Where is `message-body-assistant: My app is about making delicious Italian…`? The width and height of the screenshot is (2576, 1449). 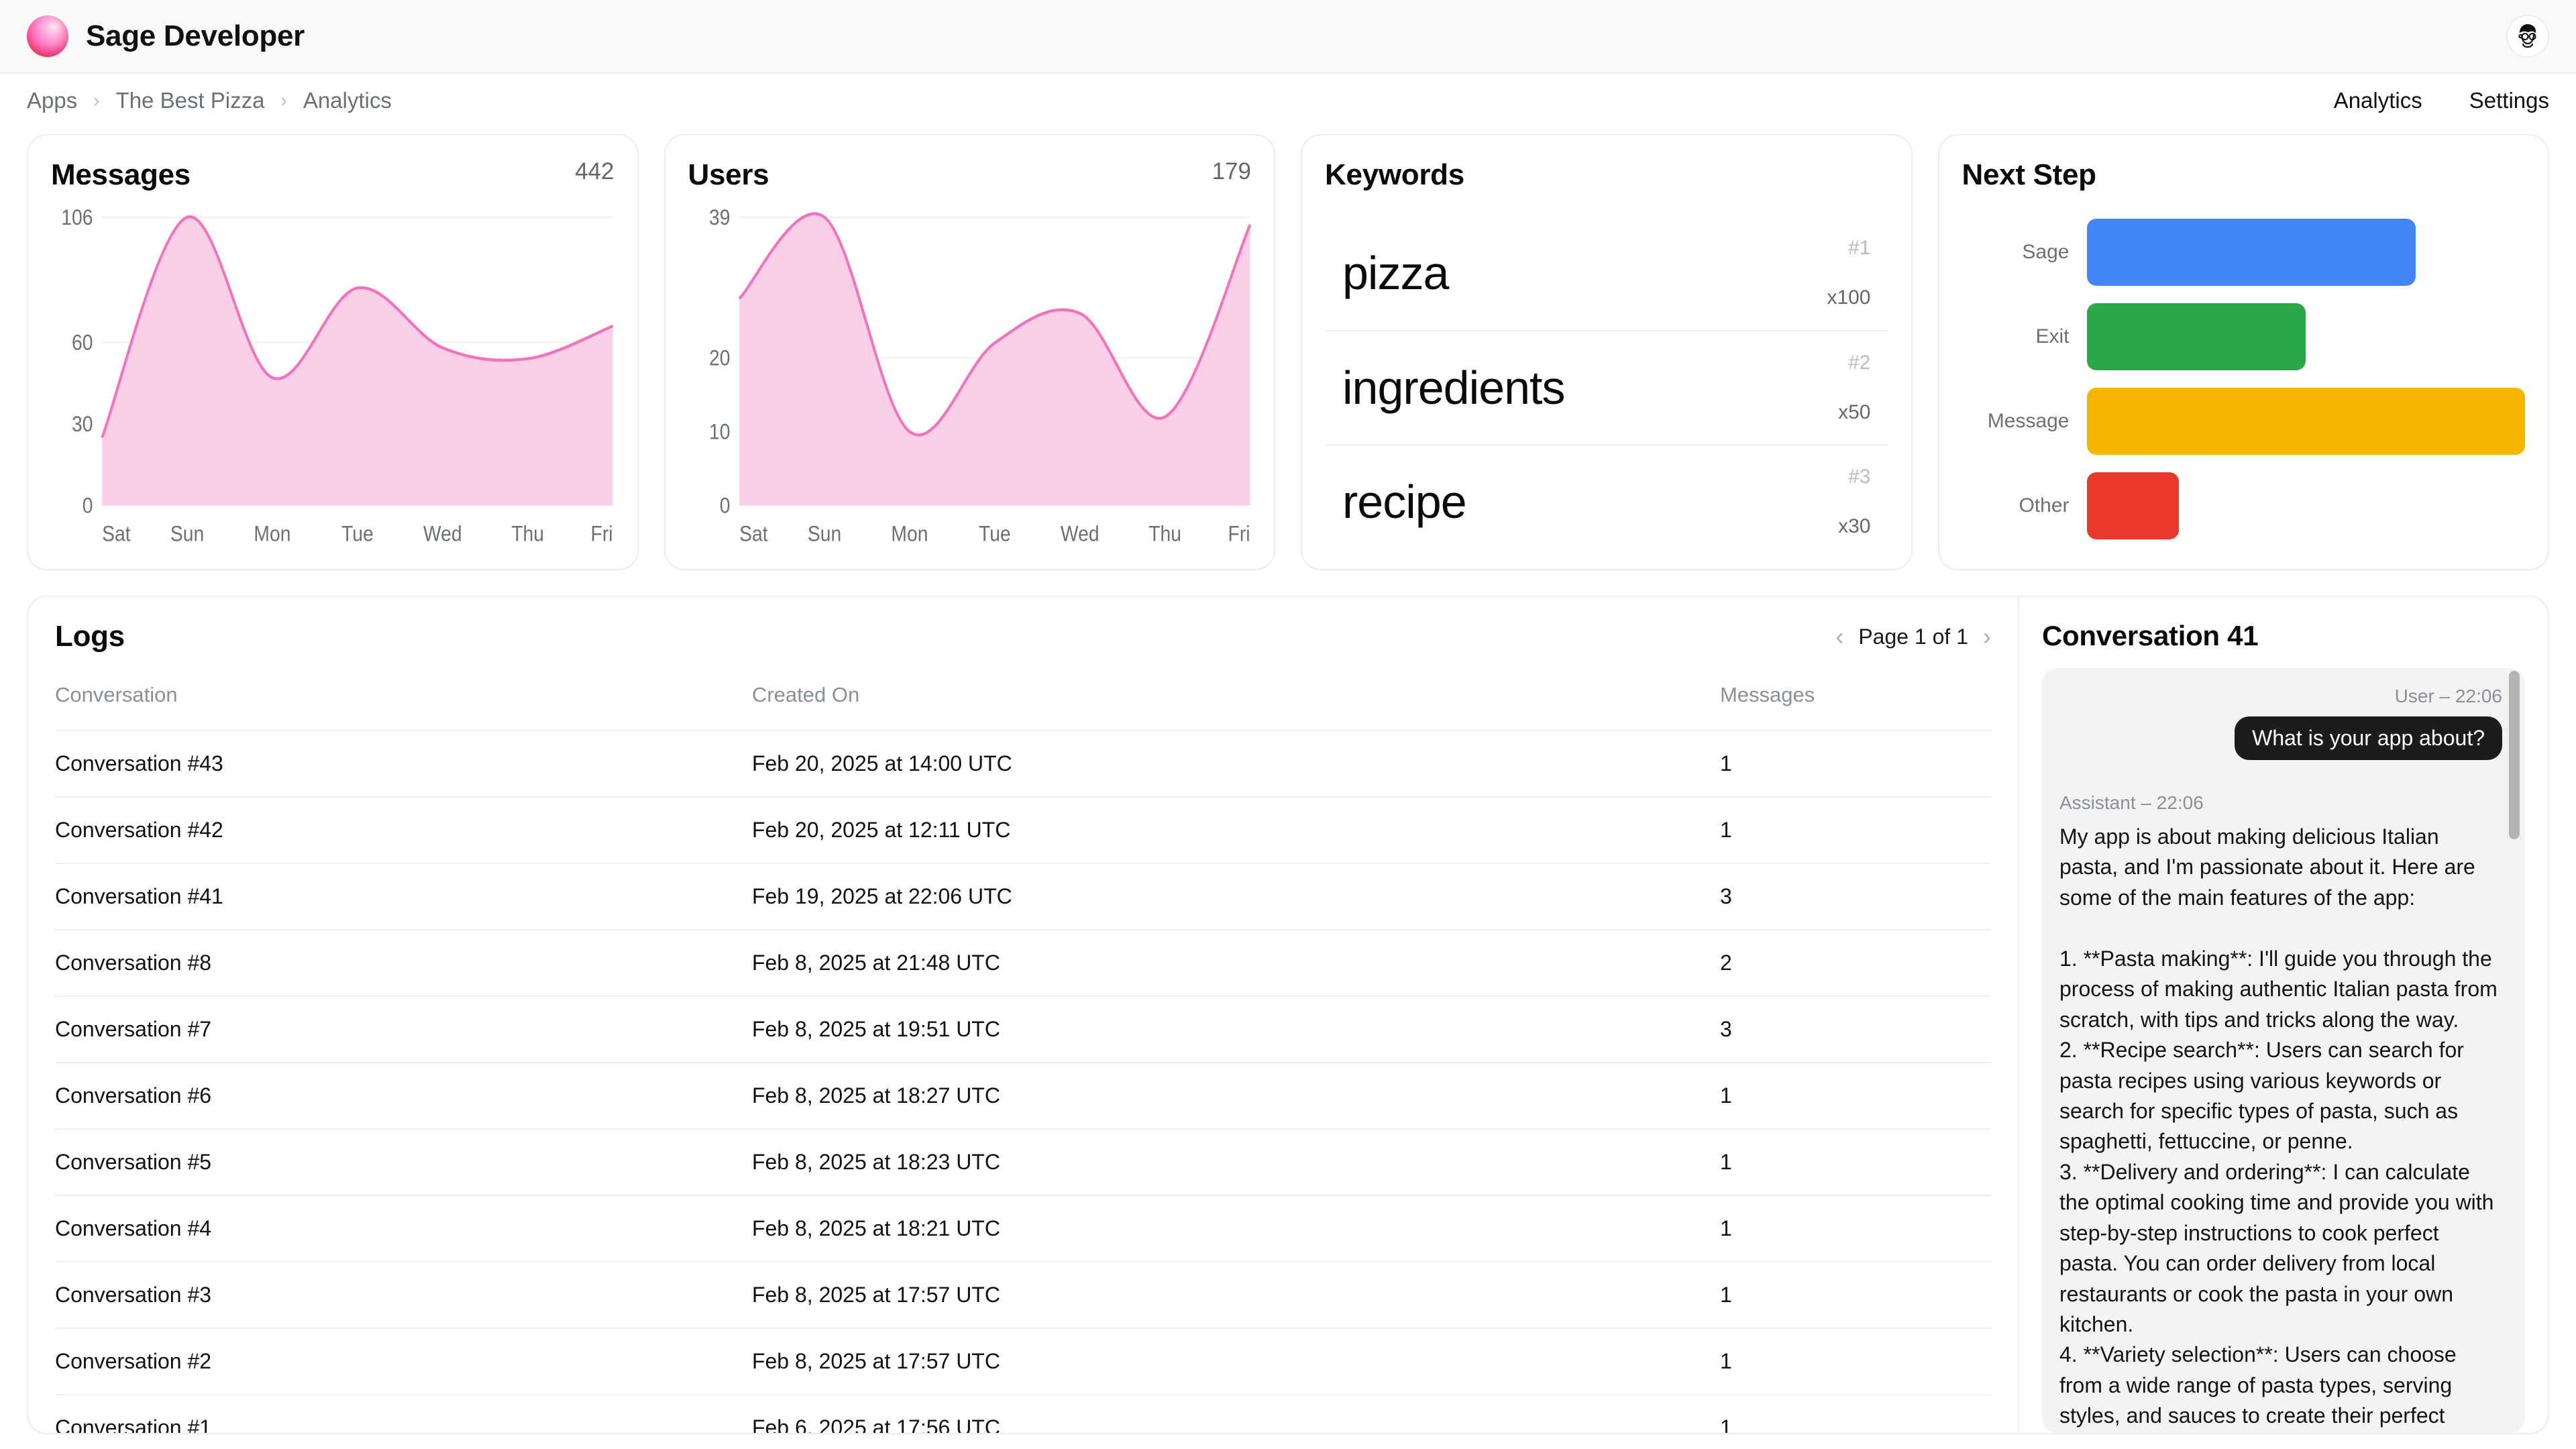 message-body-assistant: My app is about making delicious Italian… is located at coordinates (2278, 1126).